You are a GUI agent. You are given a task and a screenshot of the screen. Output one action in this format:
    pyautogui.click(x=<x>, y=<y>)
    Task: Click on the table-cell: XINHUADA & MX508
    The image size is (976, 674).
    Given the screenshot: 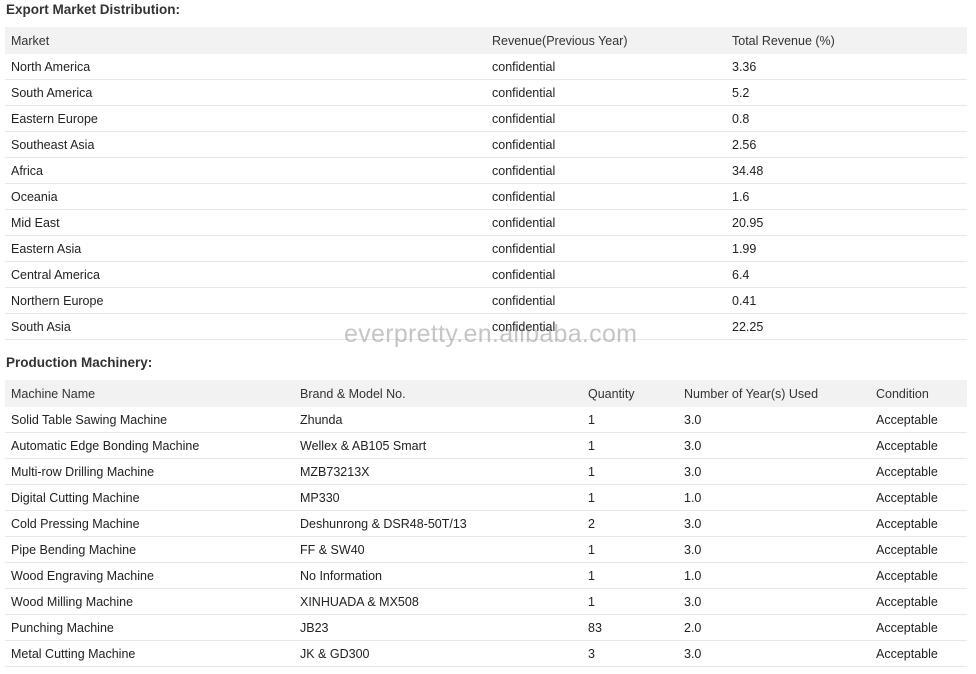 What is the action you would take?
    pyautogui.click(x=438, y=601)
    